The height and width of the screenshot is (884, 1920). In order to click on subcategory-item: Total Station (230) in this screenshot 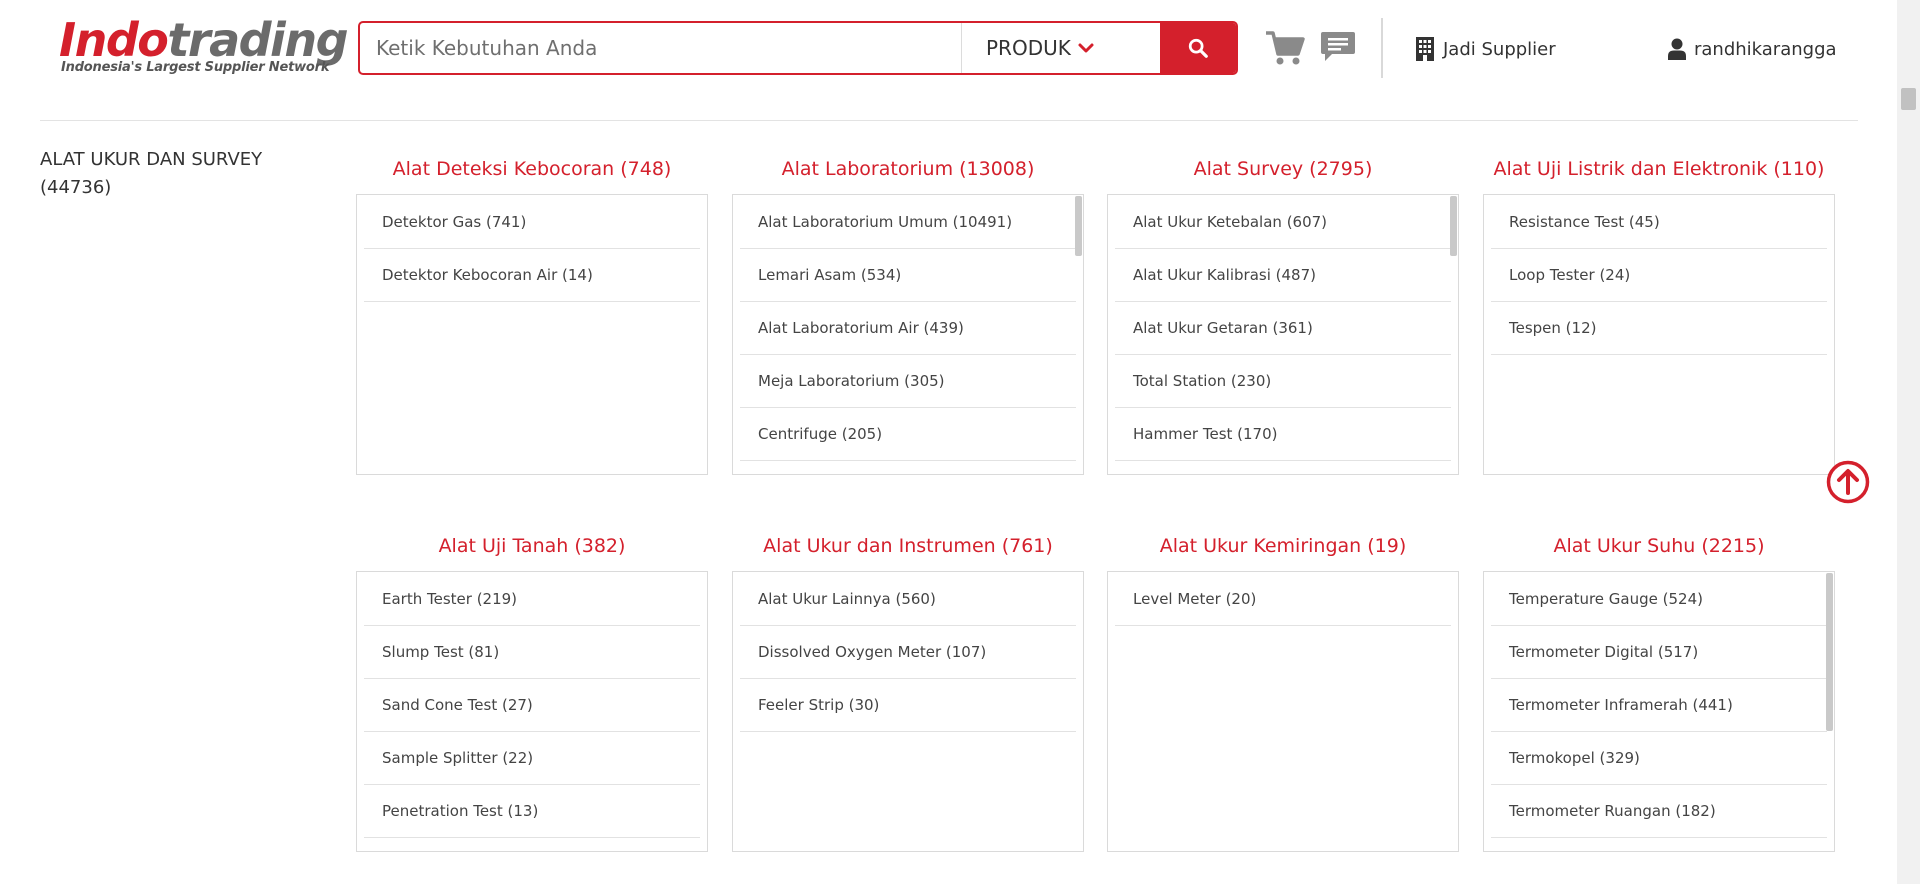, I will do `click(1283, 381)`.